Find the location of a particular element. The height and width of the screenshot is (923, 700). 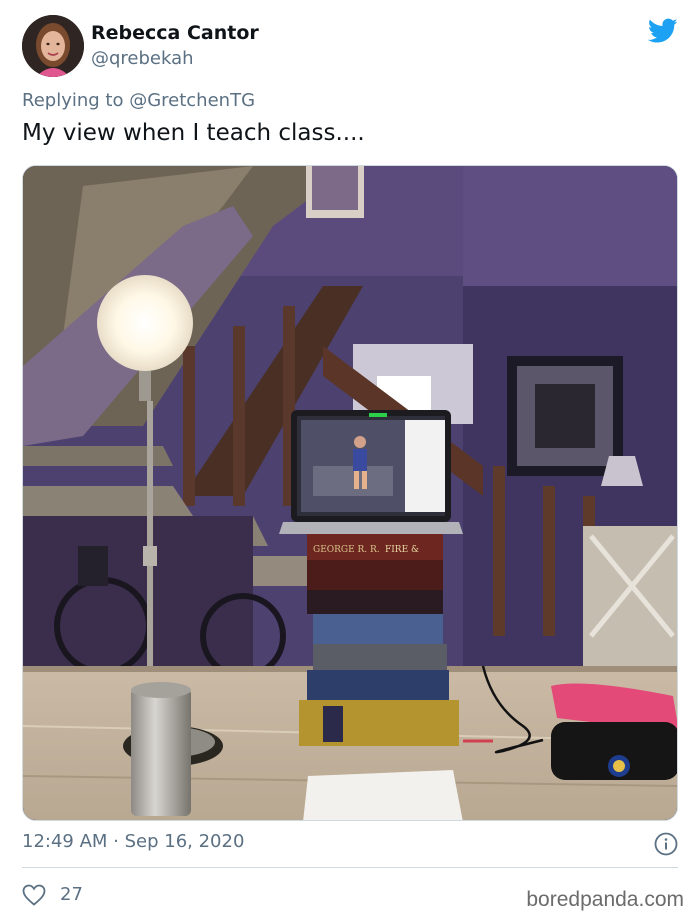

like-count: 27 is located at coordinates (71, 894).